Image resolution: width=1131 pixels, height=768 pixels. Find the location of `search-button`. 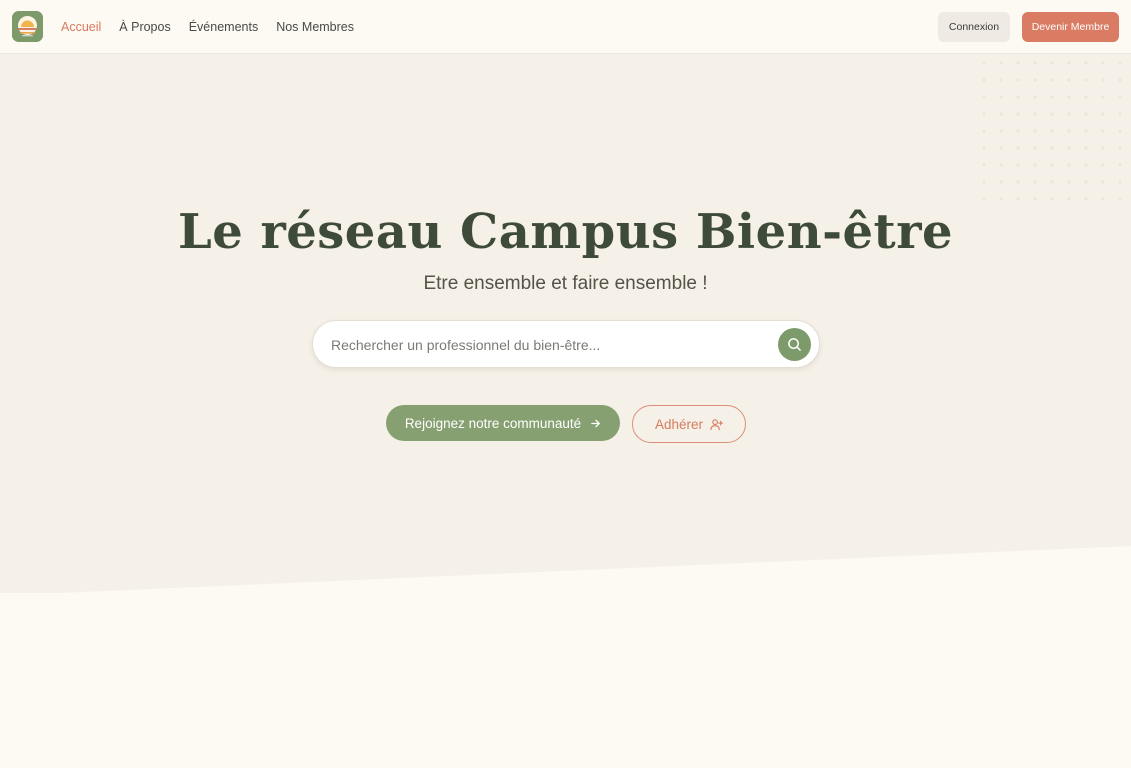

search-button is located at coordinates (794, 344).